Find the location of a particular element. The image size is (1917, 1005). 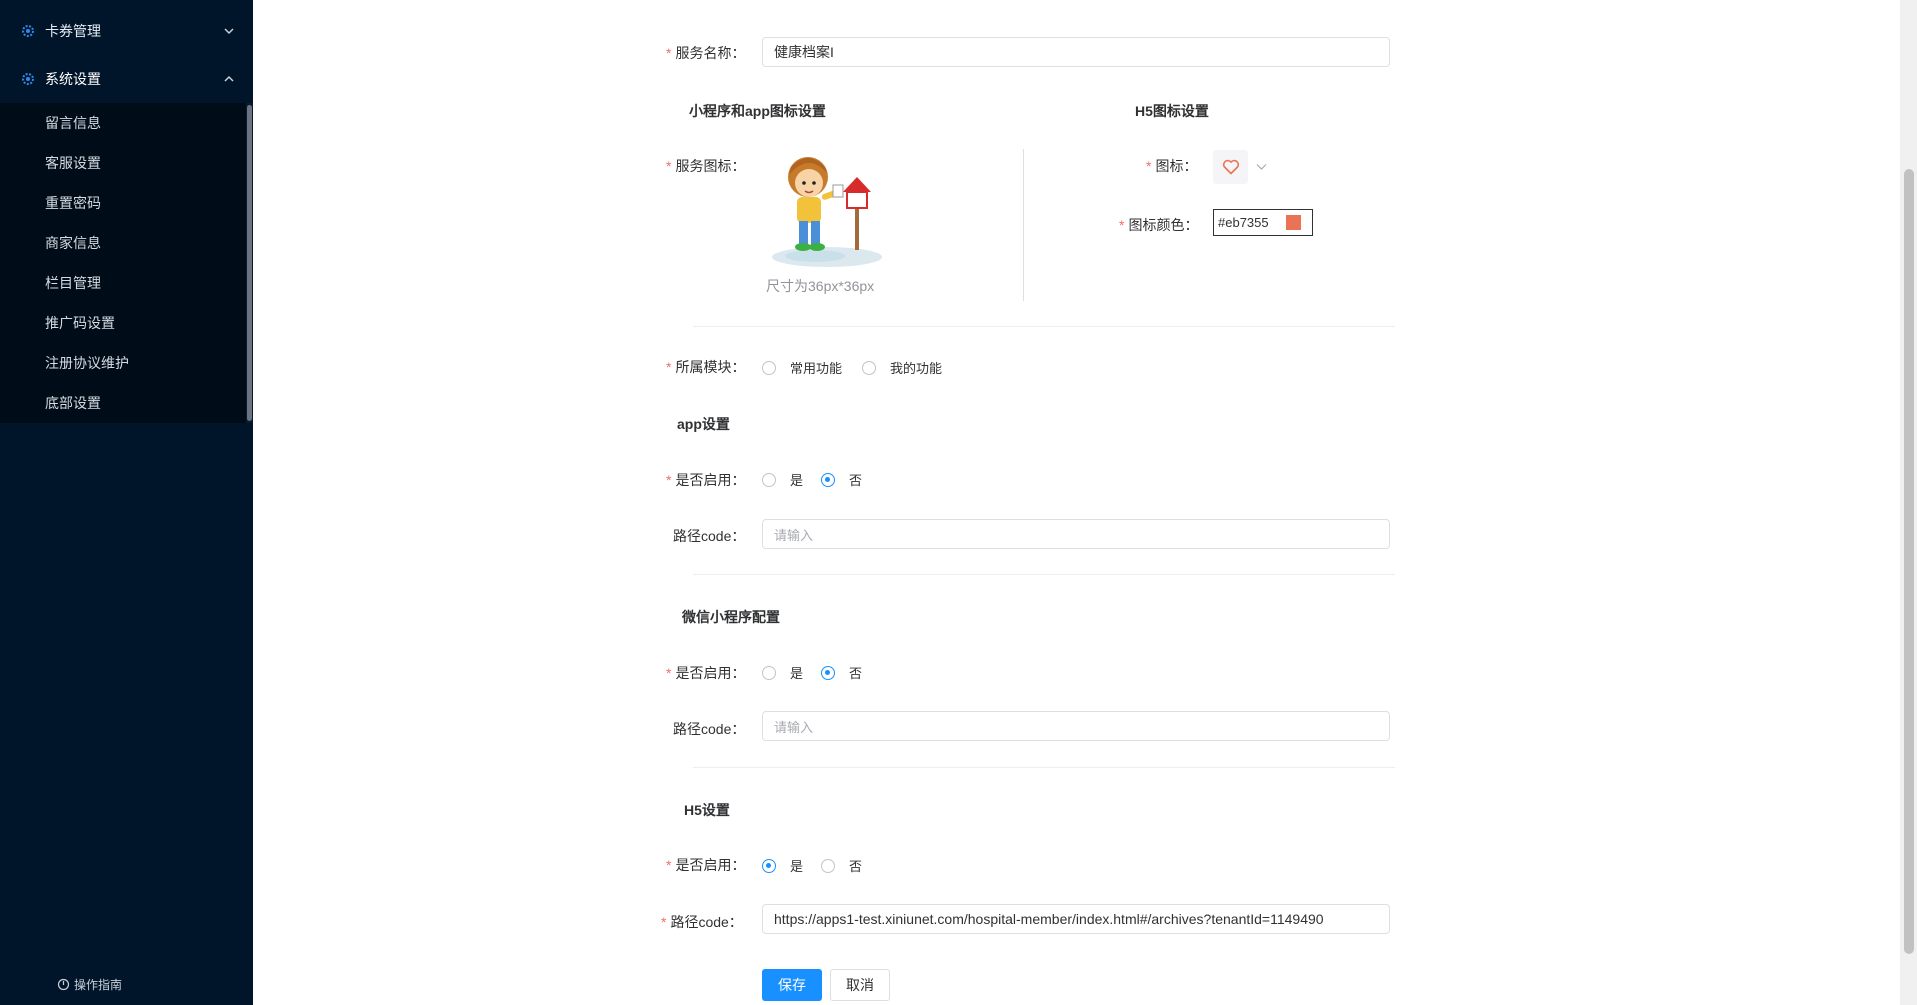

menu-label: 系统设置 is located at coordinates (73, 79).